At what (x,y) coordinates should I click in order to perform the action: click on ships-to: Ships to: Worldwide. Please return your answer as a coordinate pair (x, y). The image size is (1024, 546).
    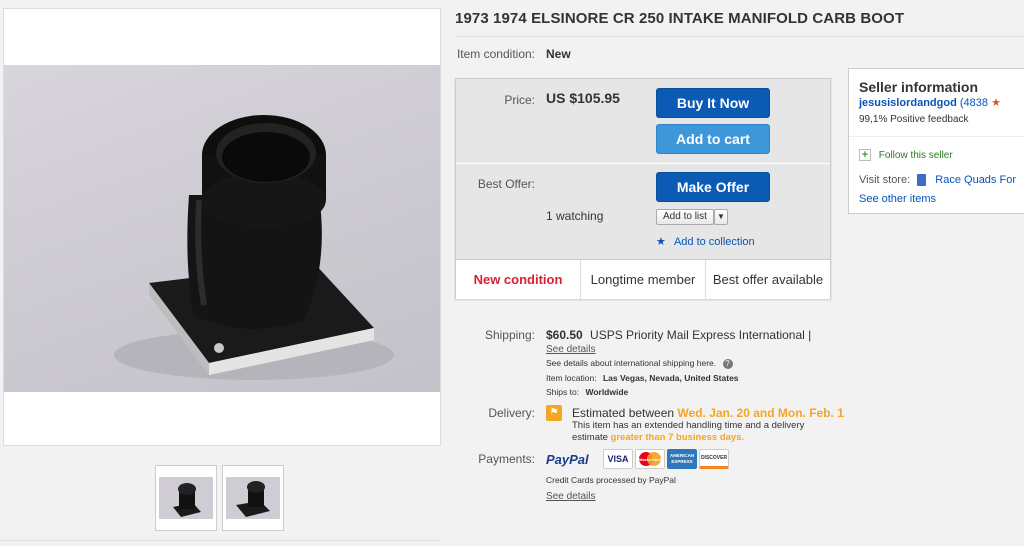
    Looking at the image, I should click on (587, 392).